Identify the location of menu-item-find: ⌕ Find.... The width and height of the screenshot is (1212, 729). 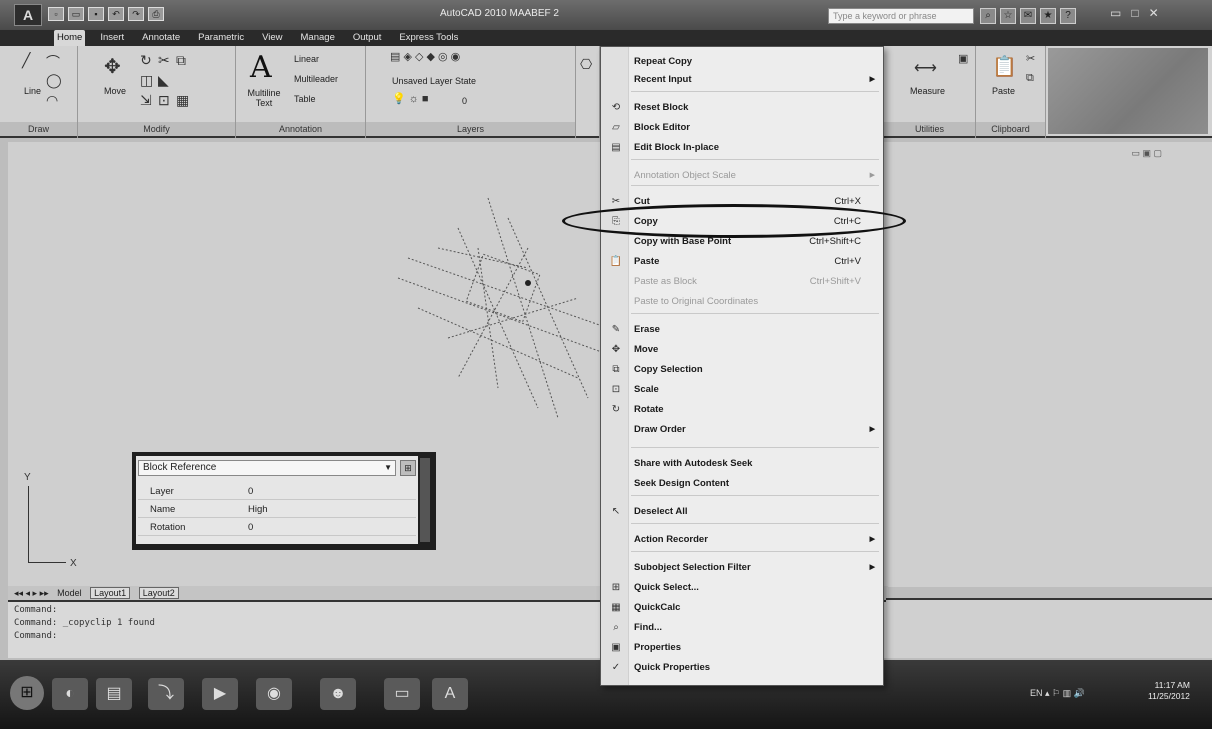
(742, 628).